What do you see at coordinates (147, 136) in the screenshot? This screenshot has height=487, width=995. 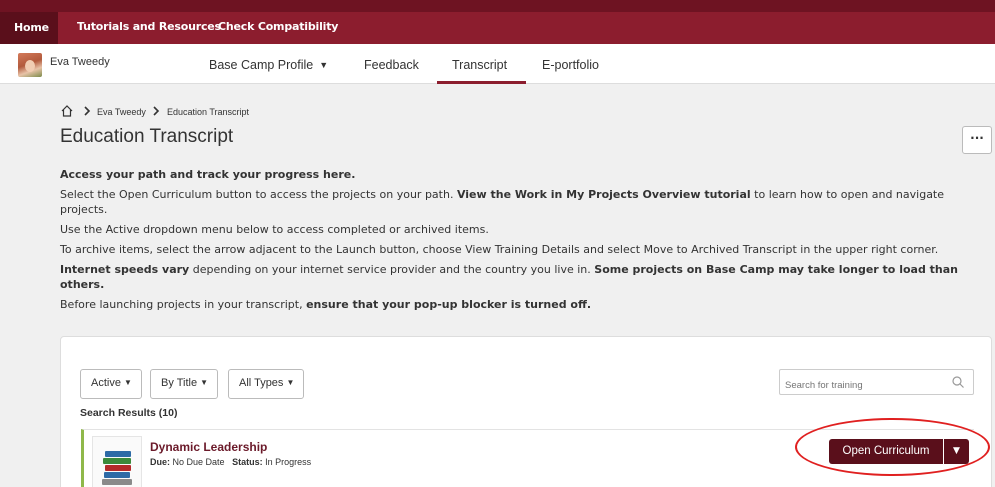 I see `page-title: Education Transcript` at bounding box center [147, 136].